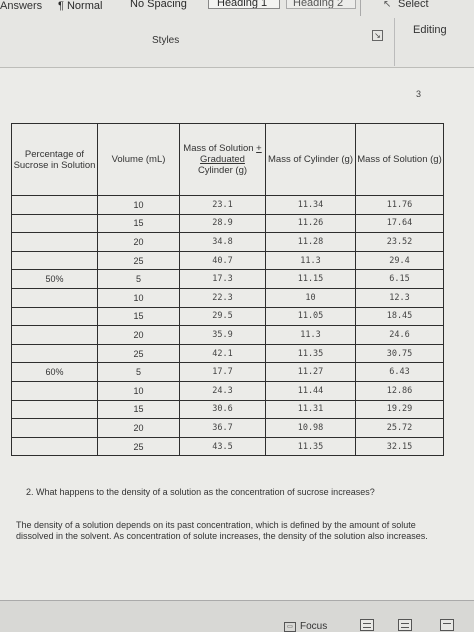  Describe the element at coordinates (54, 279) in the screenshot. I see `cell-percentage: 50%` at that location.